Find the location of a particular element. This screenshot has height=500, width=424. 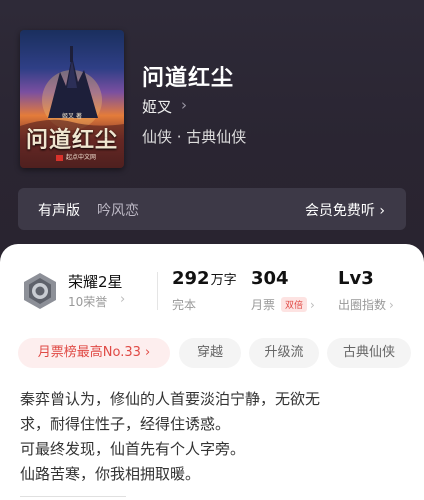

popularity-index-label: 出圈指数 › is located at coordinates (366, 304).